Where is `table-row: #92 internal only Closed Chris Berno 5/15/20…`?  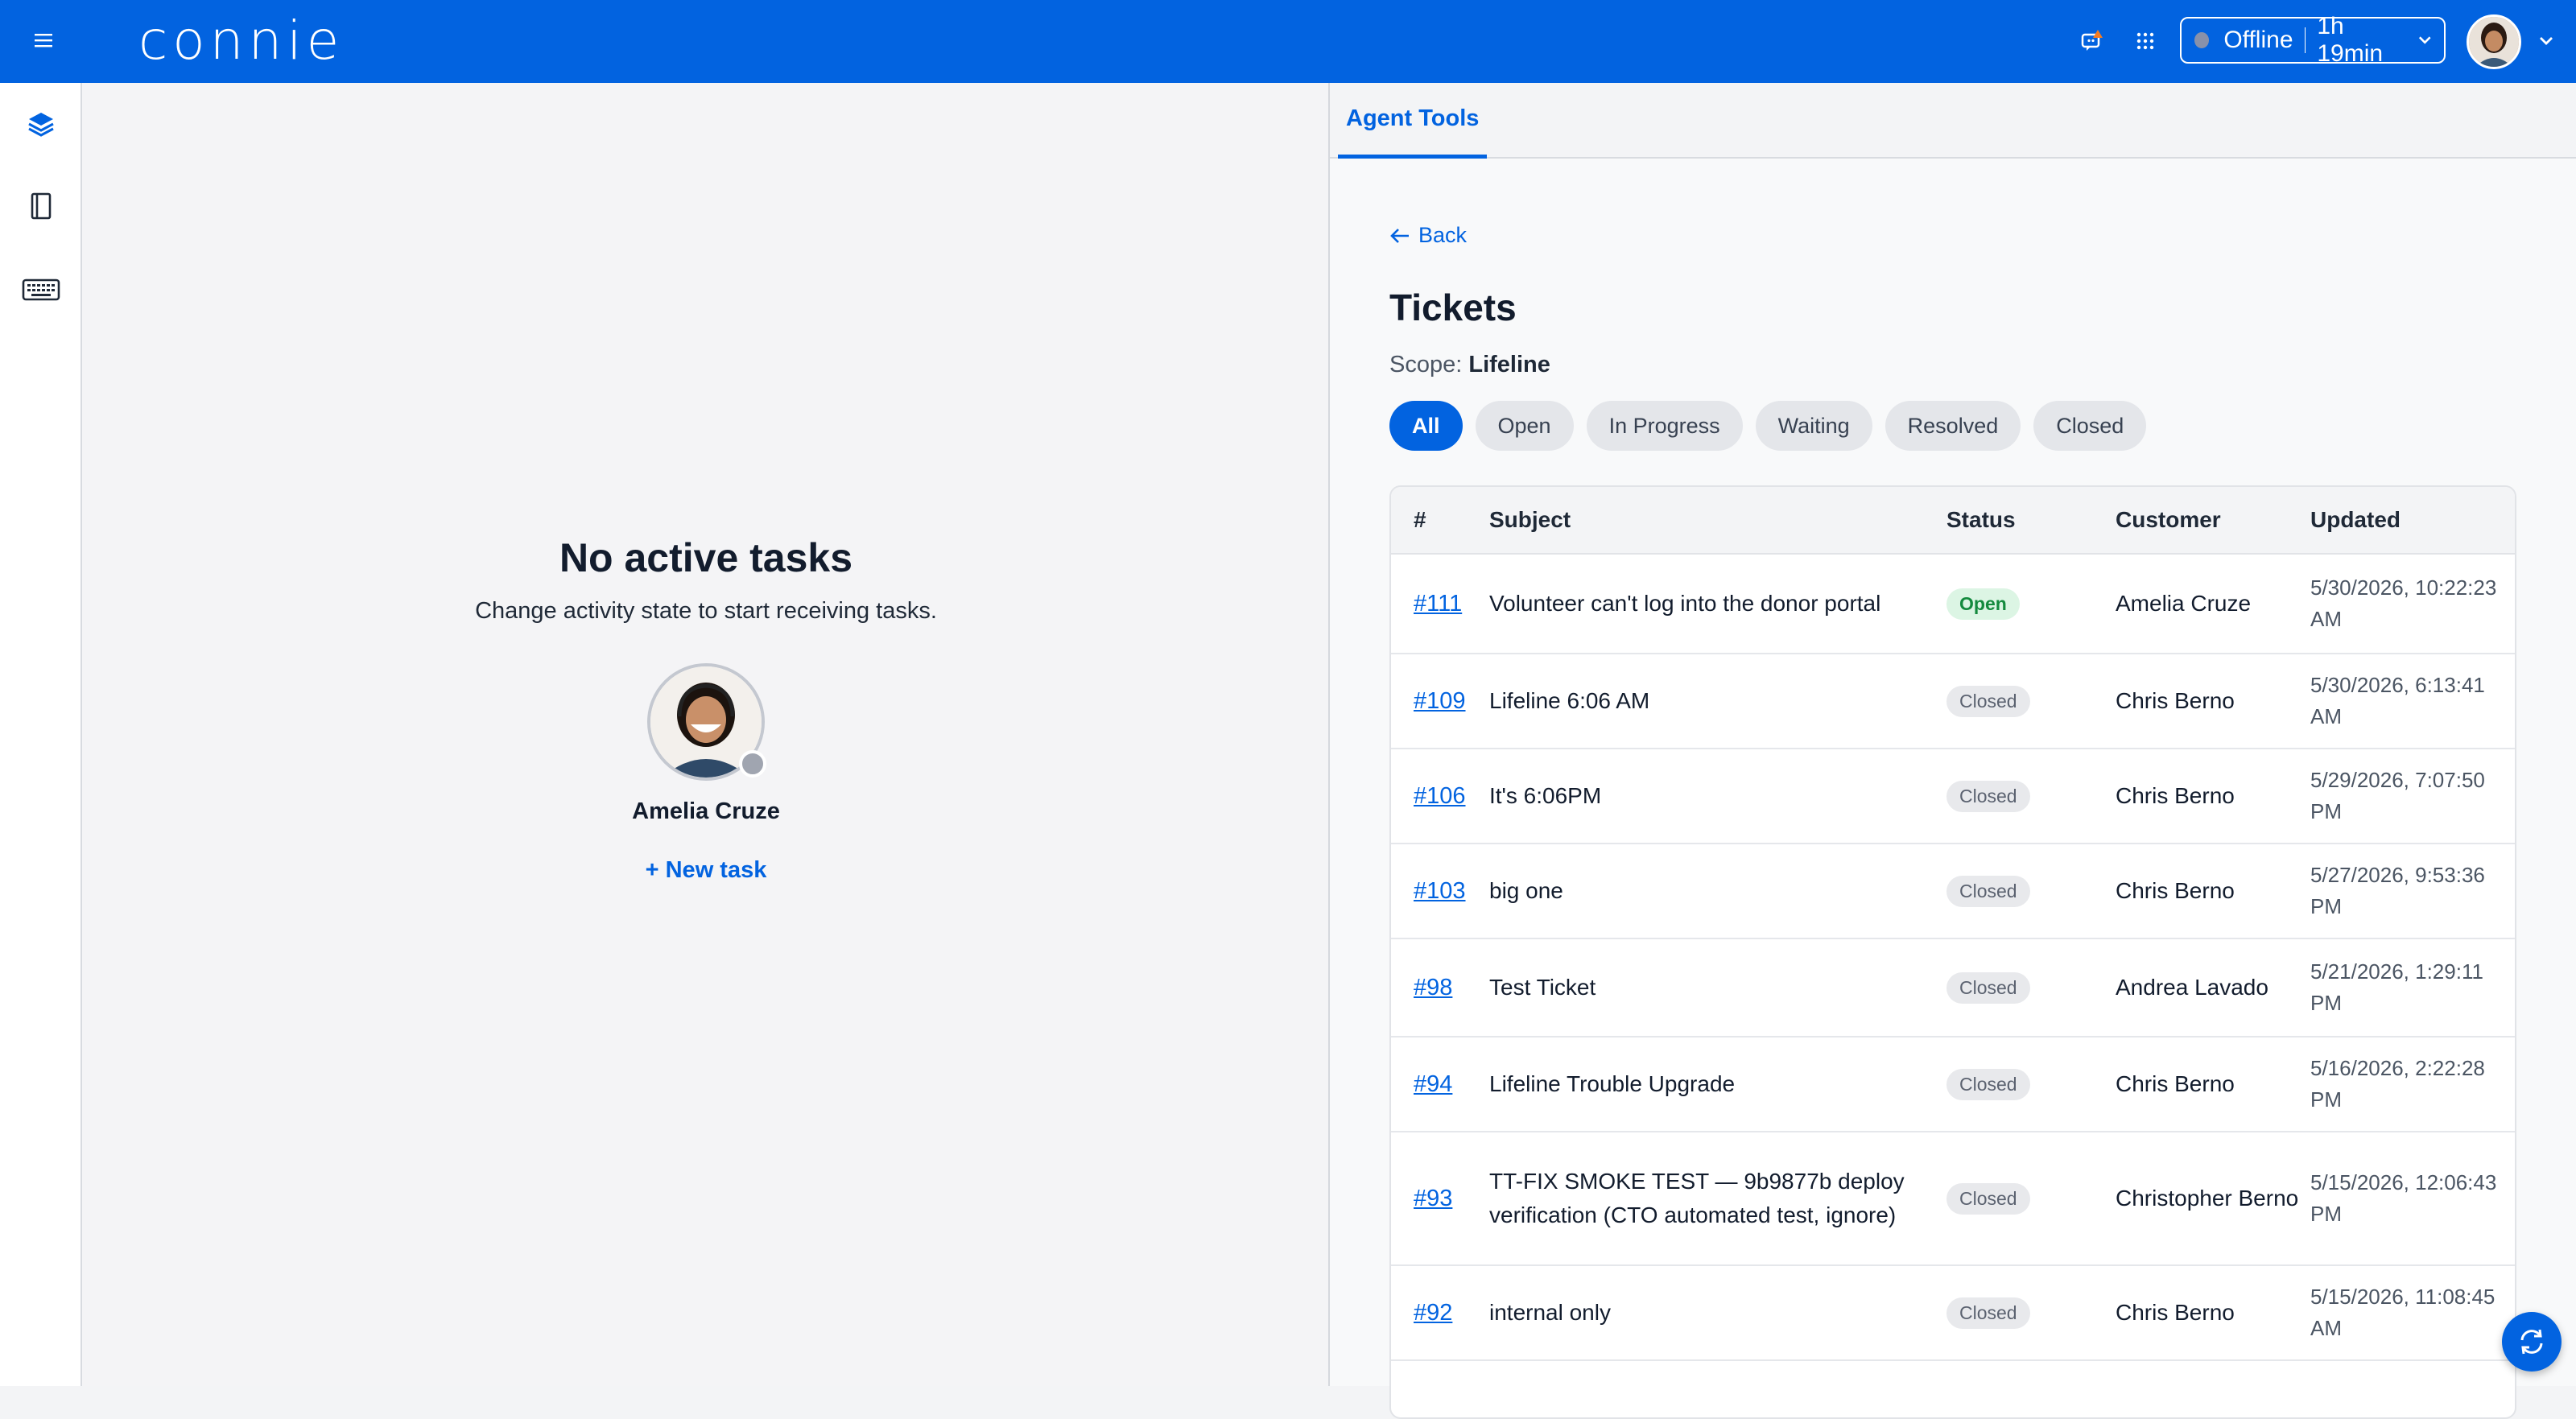 table-row: #92 internal only Closed Chris Berno 5/15/20… is located at coordinates (1953, 1314).